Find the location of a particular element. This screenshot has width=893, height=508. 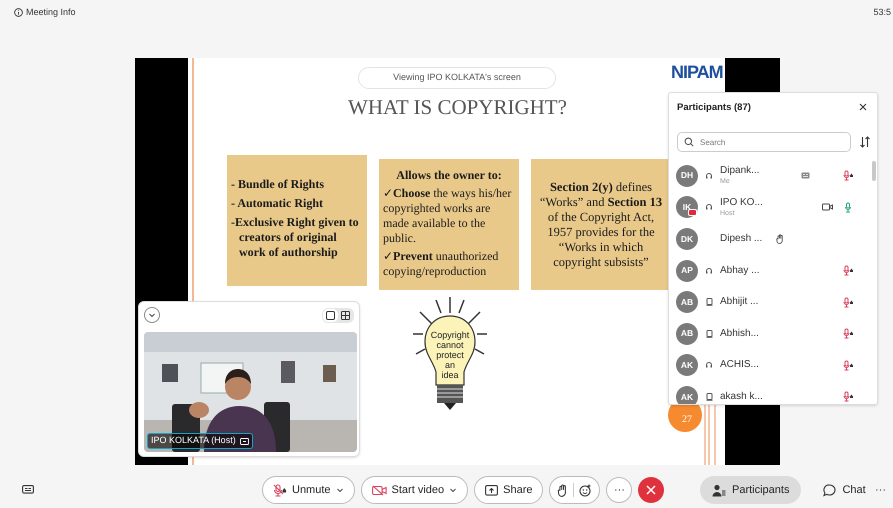

square-icon is located at coordinates (330, 315).